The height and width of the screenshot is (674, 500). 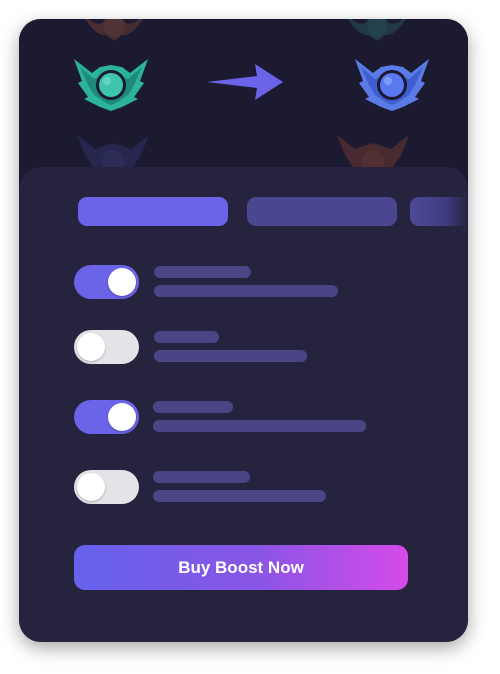 What do you see at coordinates (106, 347) in the screenshot?
I see `option-2-toggle` at bounding box center [106, 347].